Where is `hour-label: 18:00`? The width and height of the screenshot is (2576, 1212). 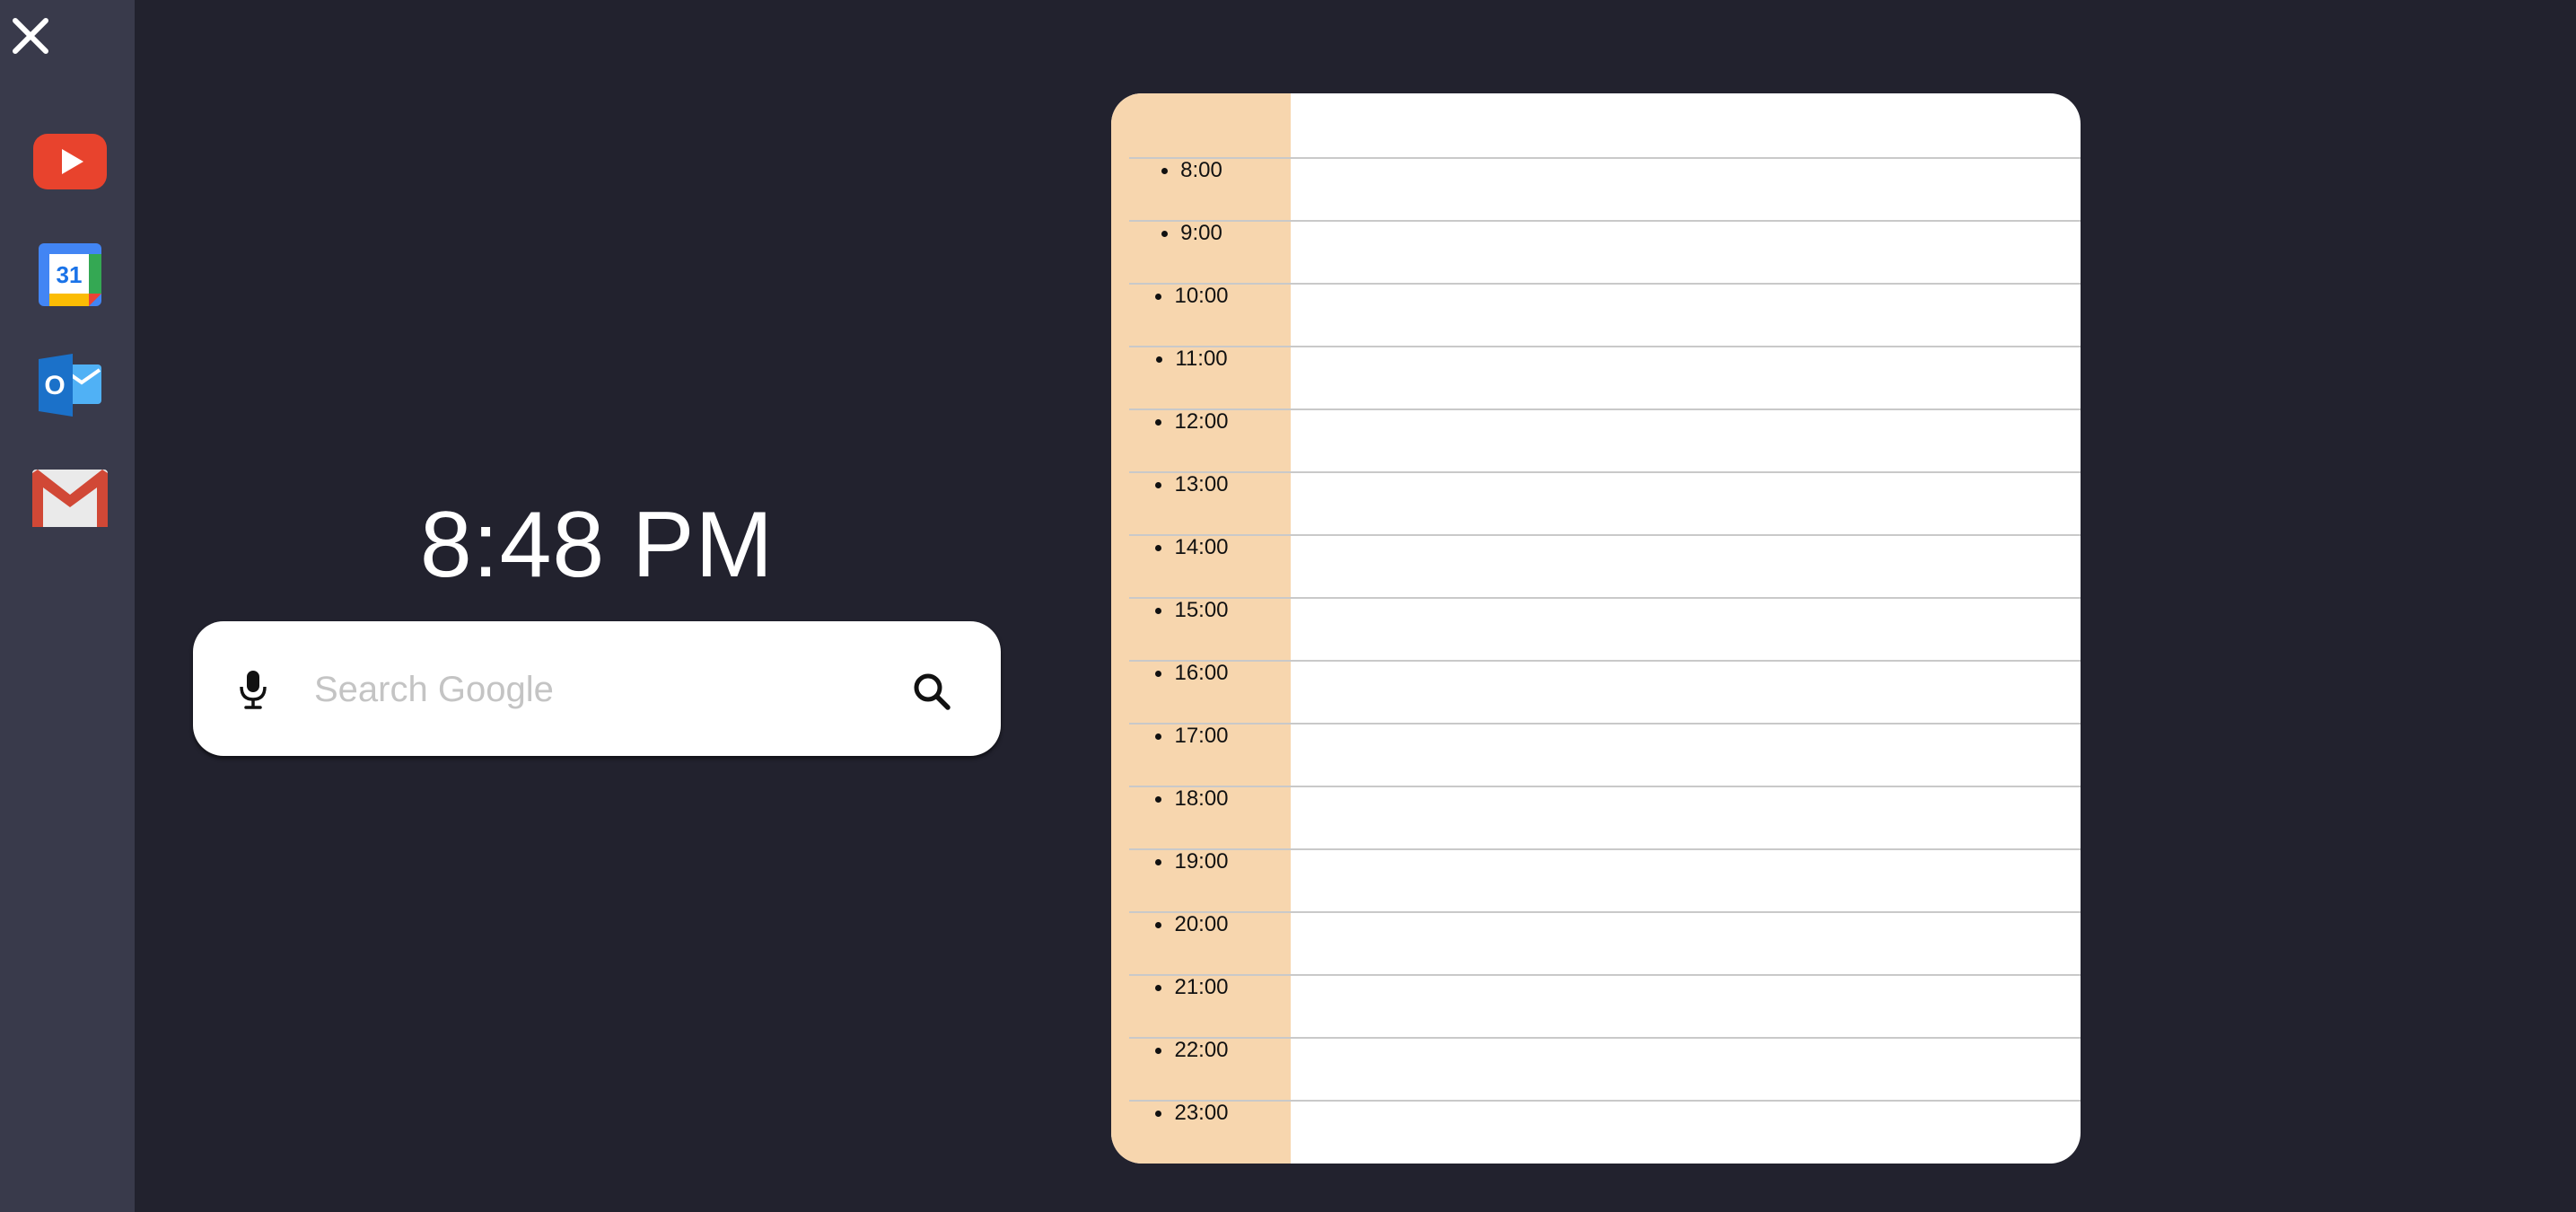 hour-label: 18:00 is located at coordinates (1192, 799).